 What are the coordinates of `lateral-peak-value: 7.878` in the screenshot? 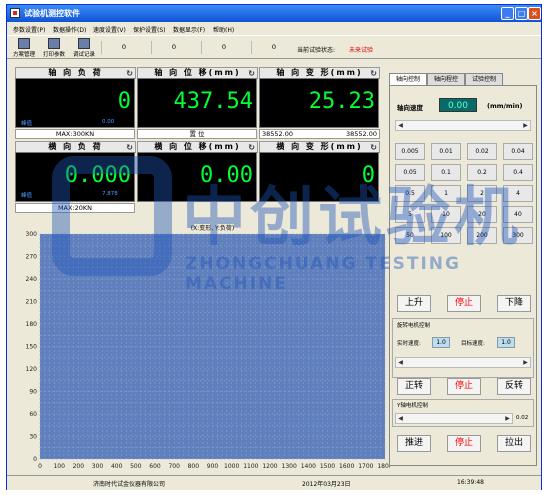 It's located at (110, 194).